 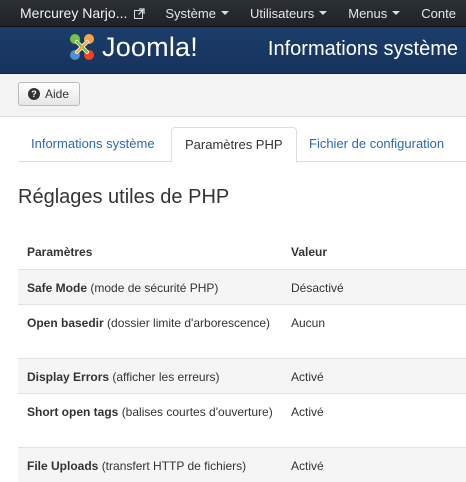 I want to click on setting-cell: Safe Mode (mode de sécurité PHP), so click(x=153, y=288).